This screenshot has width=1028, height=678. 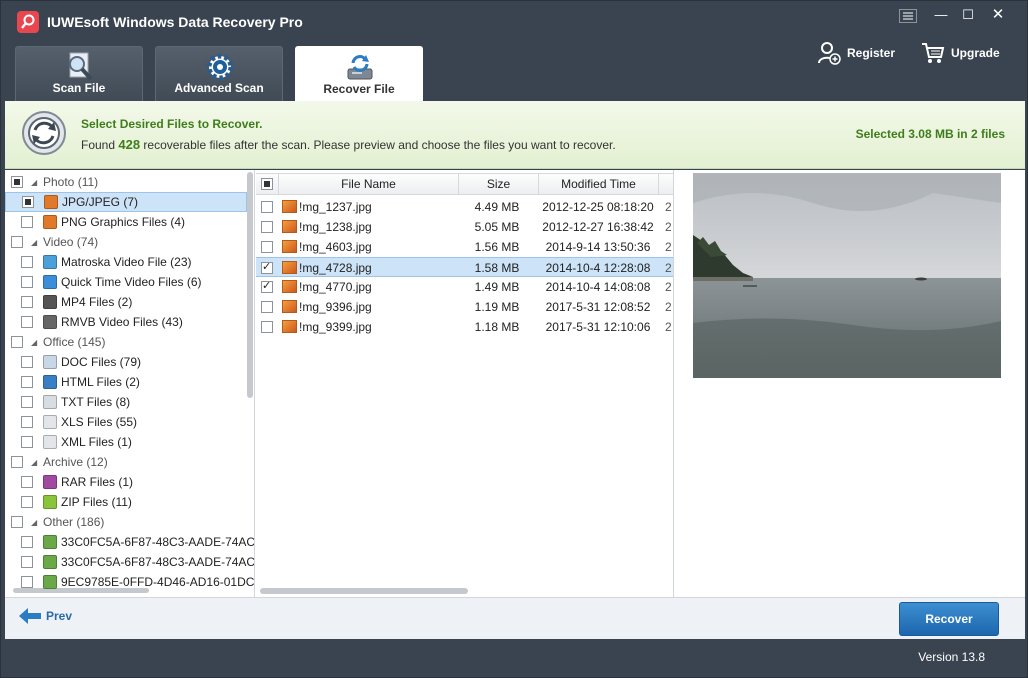 I want to click on tab-advanced-scan-label: Advanced Scan, so click(x=219, y=88).